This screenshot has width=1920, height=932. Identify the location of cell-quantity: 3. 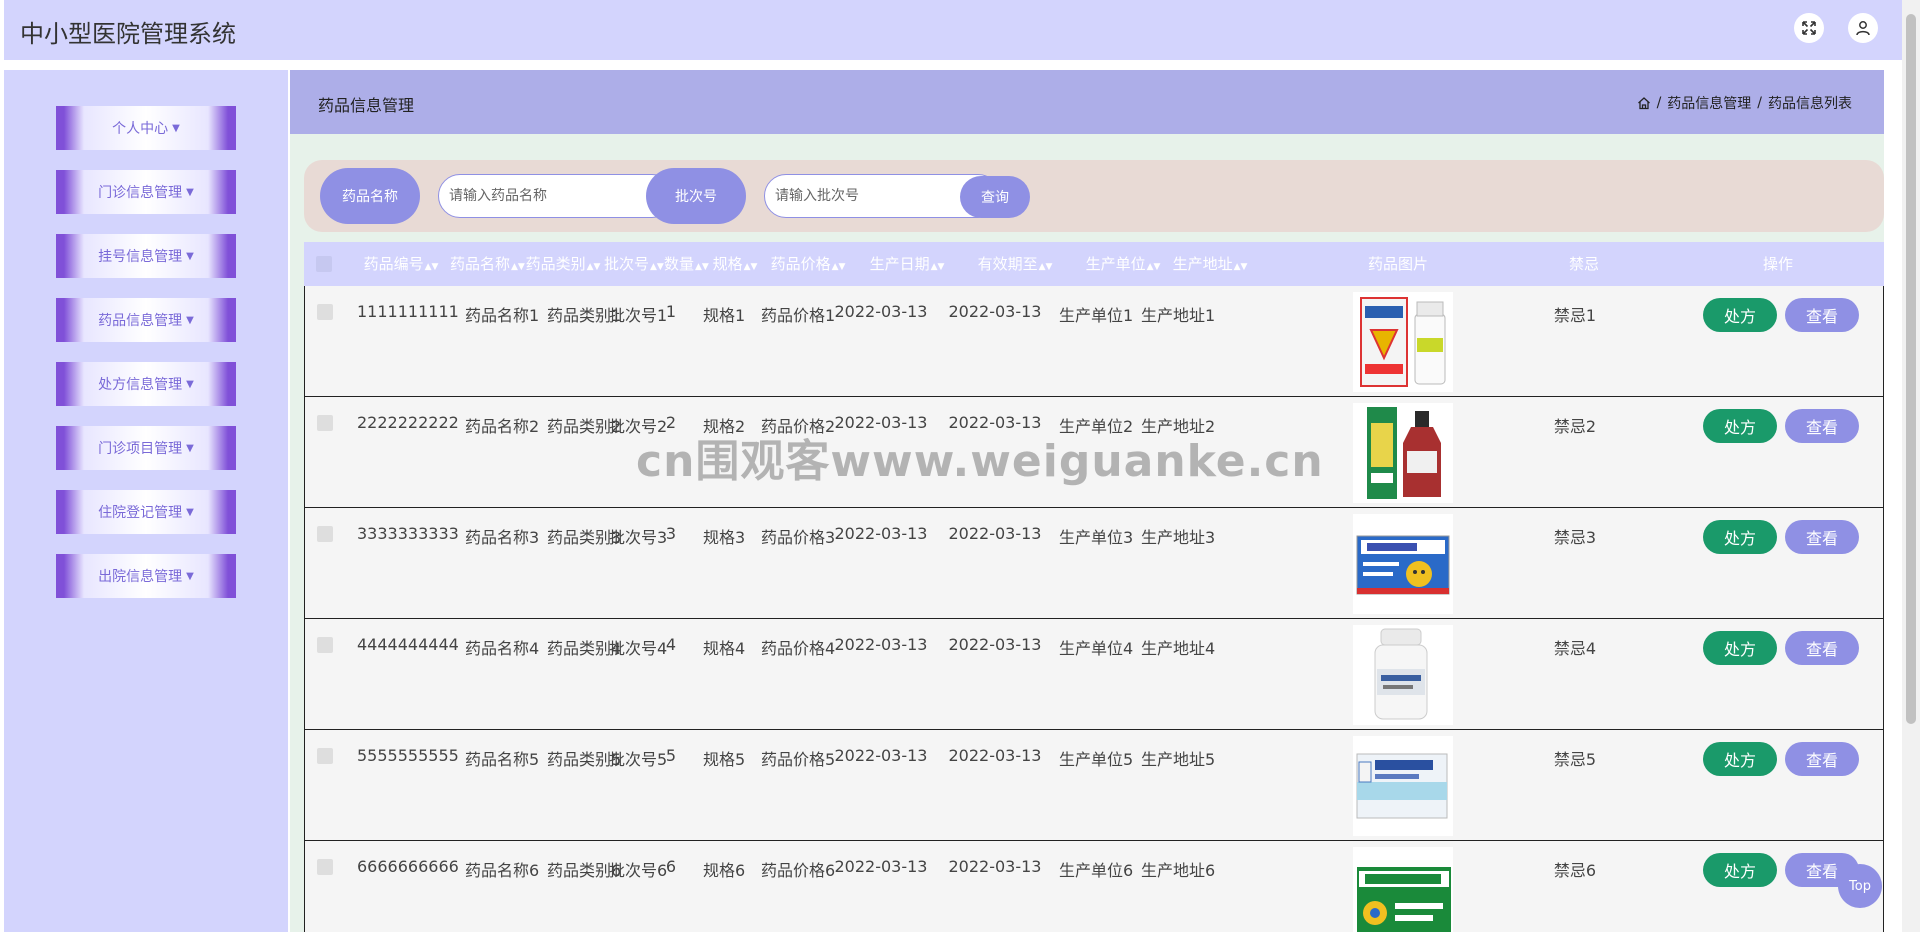
(671, 533).